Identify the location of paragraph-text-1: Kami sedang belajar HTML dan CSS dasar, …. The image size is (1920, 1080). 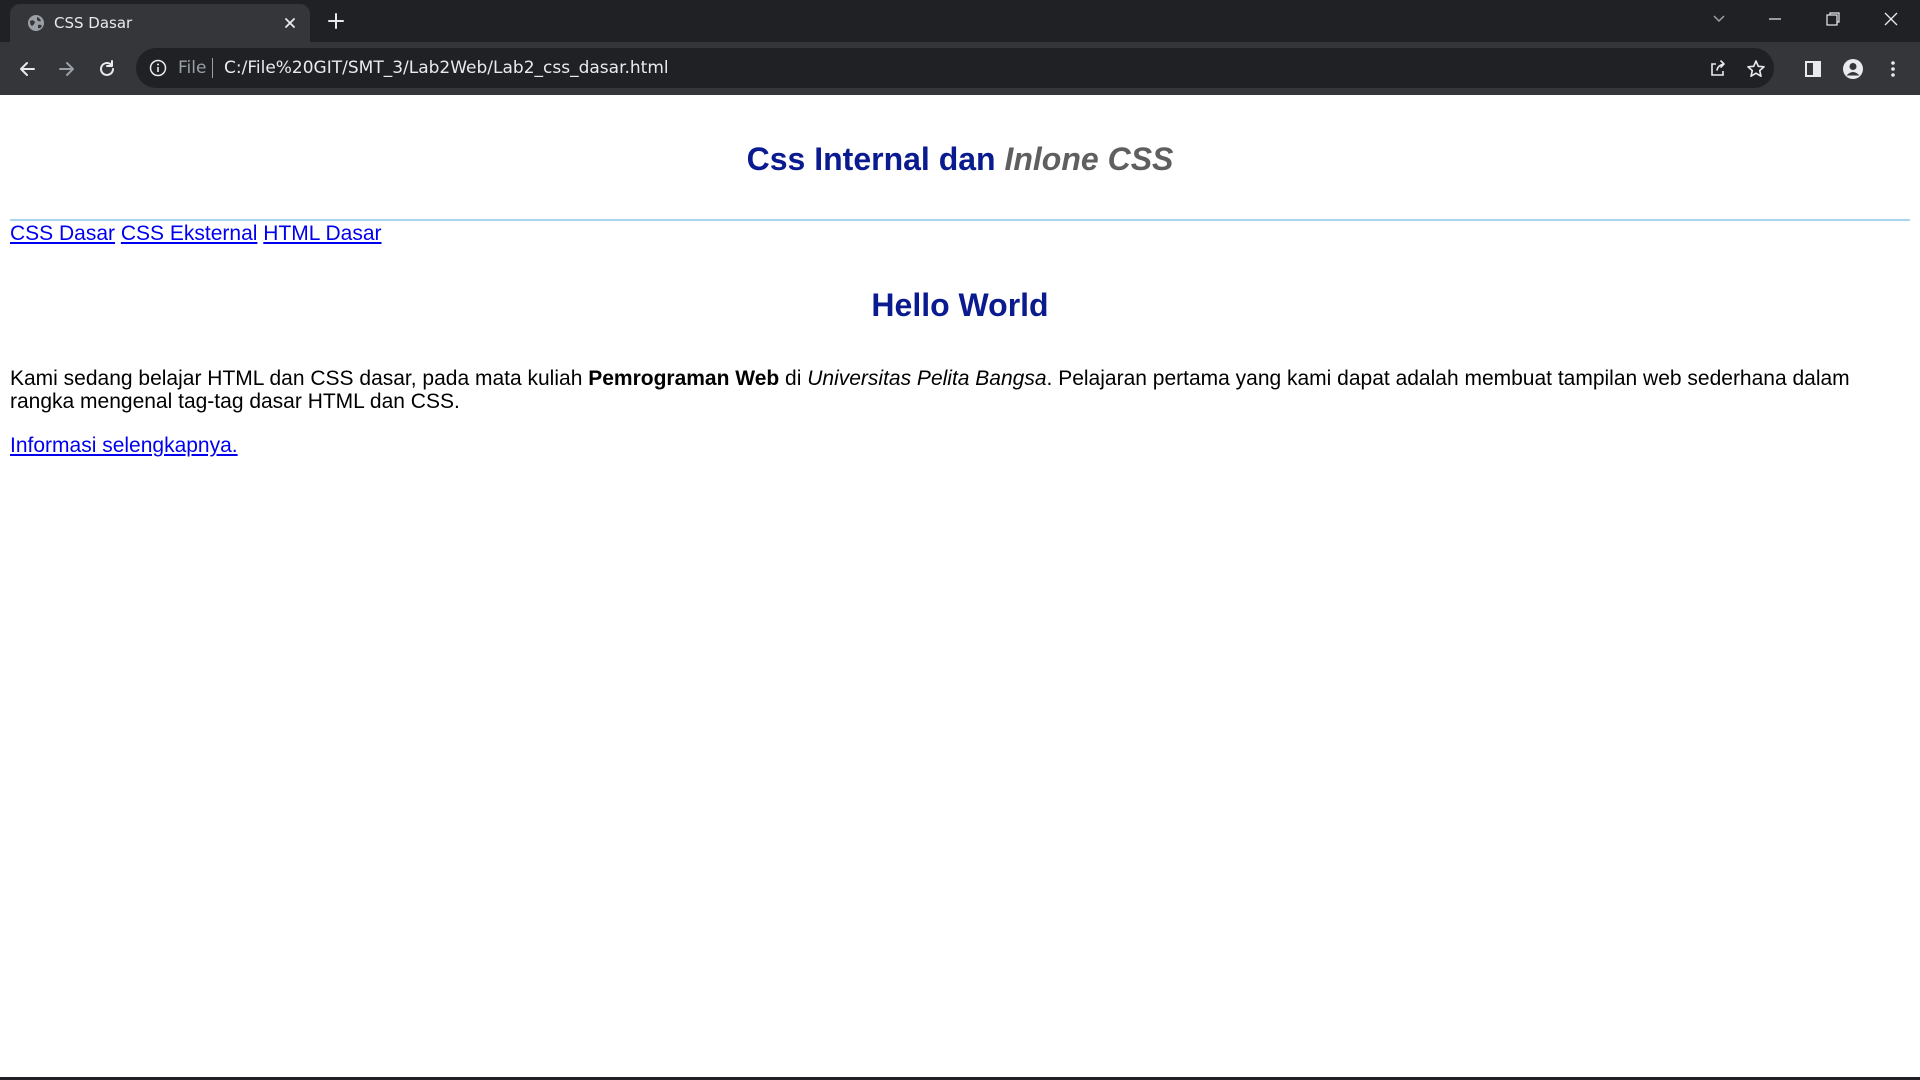
(299, 378).